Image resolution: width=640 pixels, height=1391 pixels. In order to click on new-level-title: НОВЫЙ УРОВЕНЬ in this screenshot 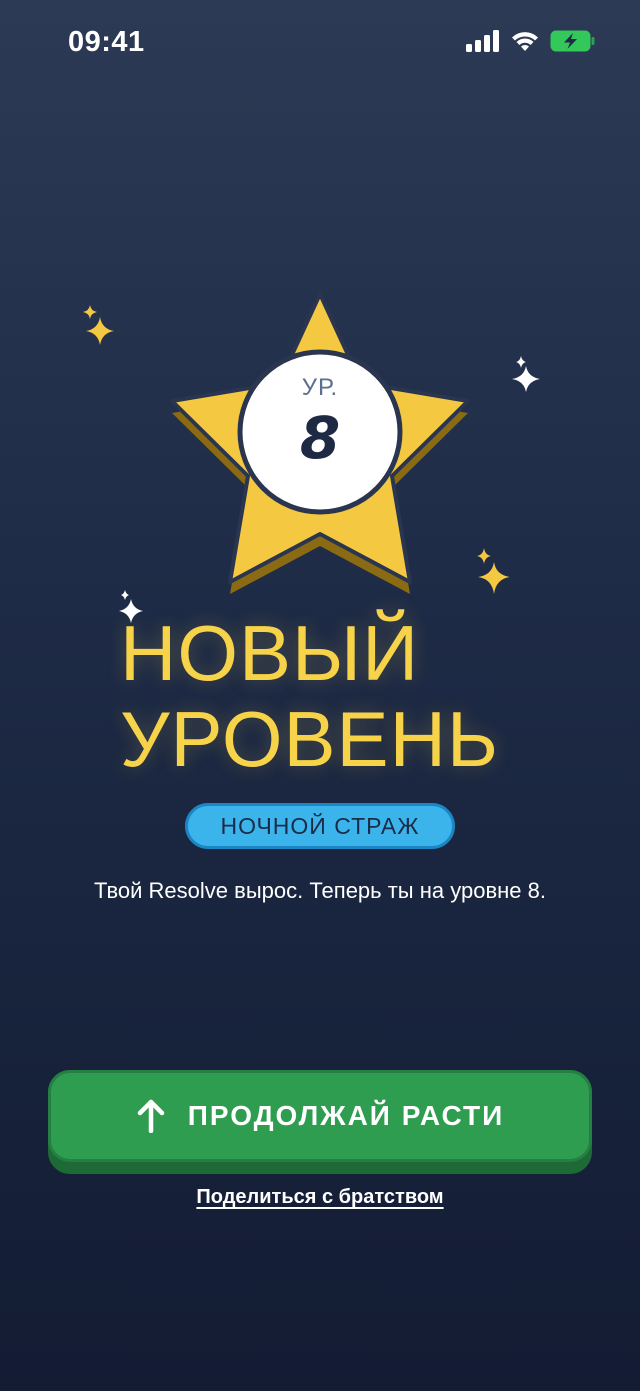, I will do `click(360, 696)`.